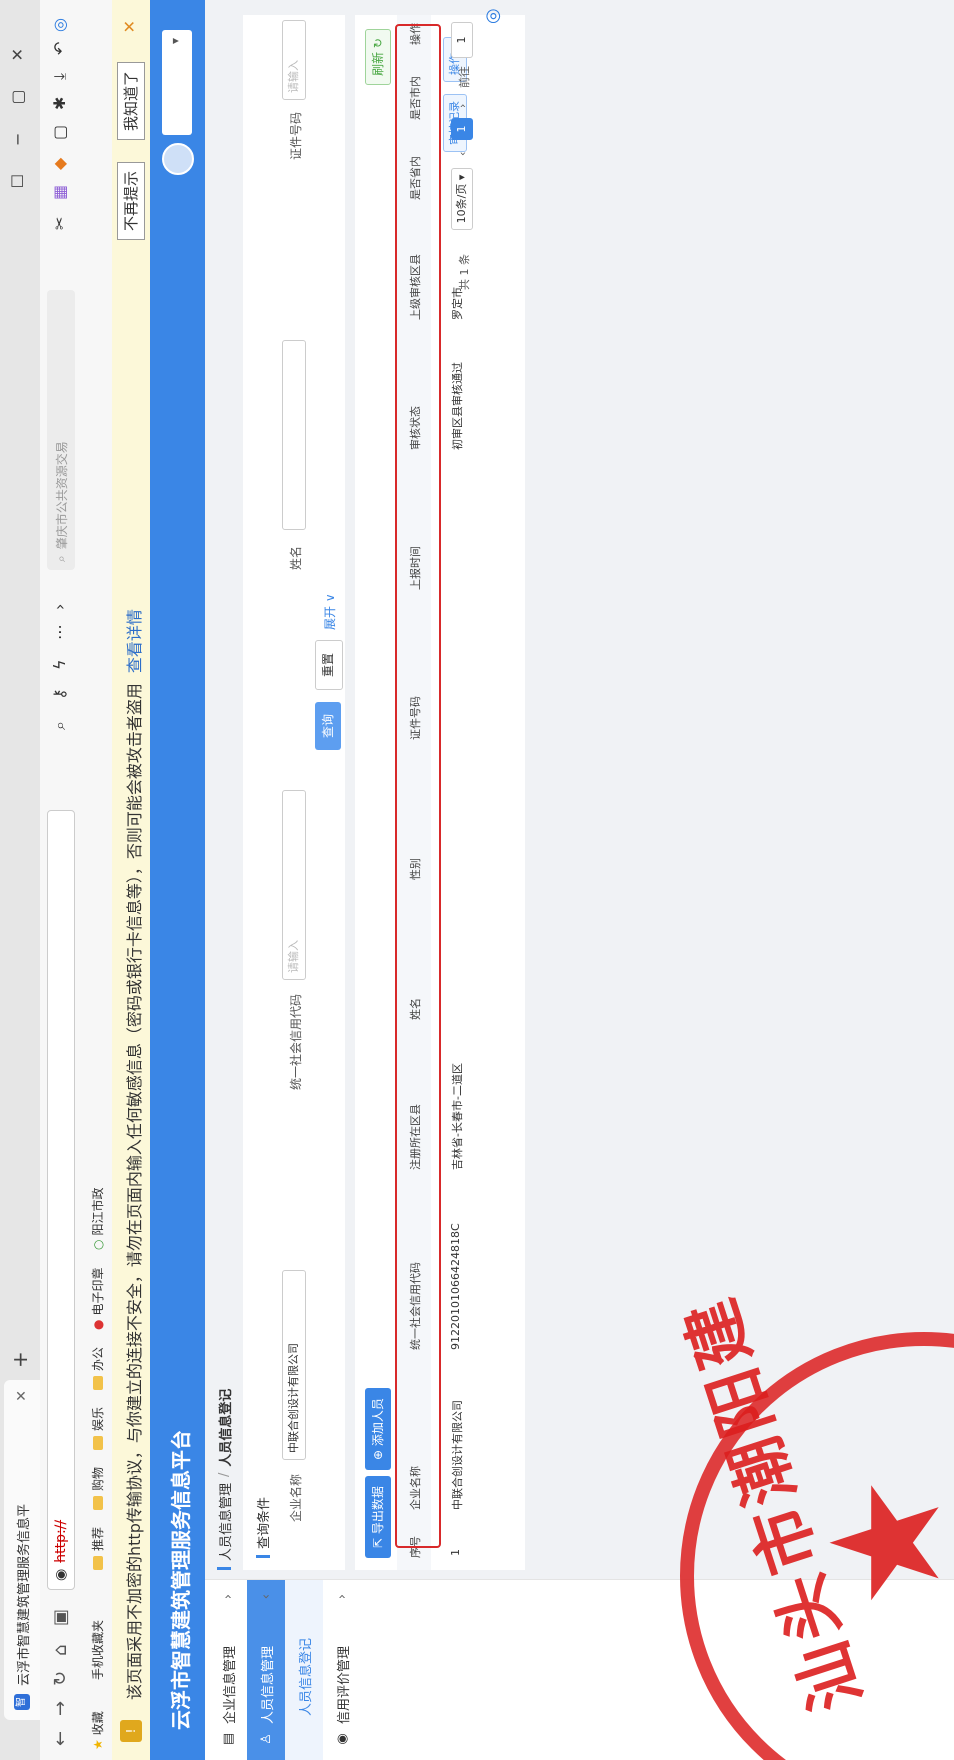  Describe the element at coordinates (266, 1739) in the screenshot. I see `user-icon: ♙` at that location.